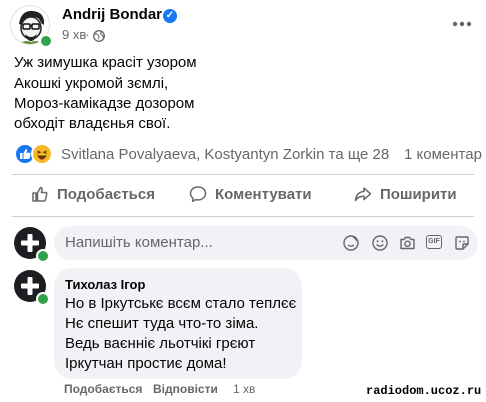 The image size is (486, 402). Describe the element at coordinates (160, 343) in the screenshot. I see `comment-text-line: Ведь ваєнніє льотчікі грєют` at that location.